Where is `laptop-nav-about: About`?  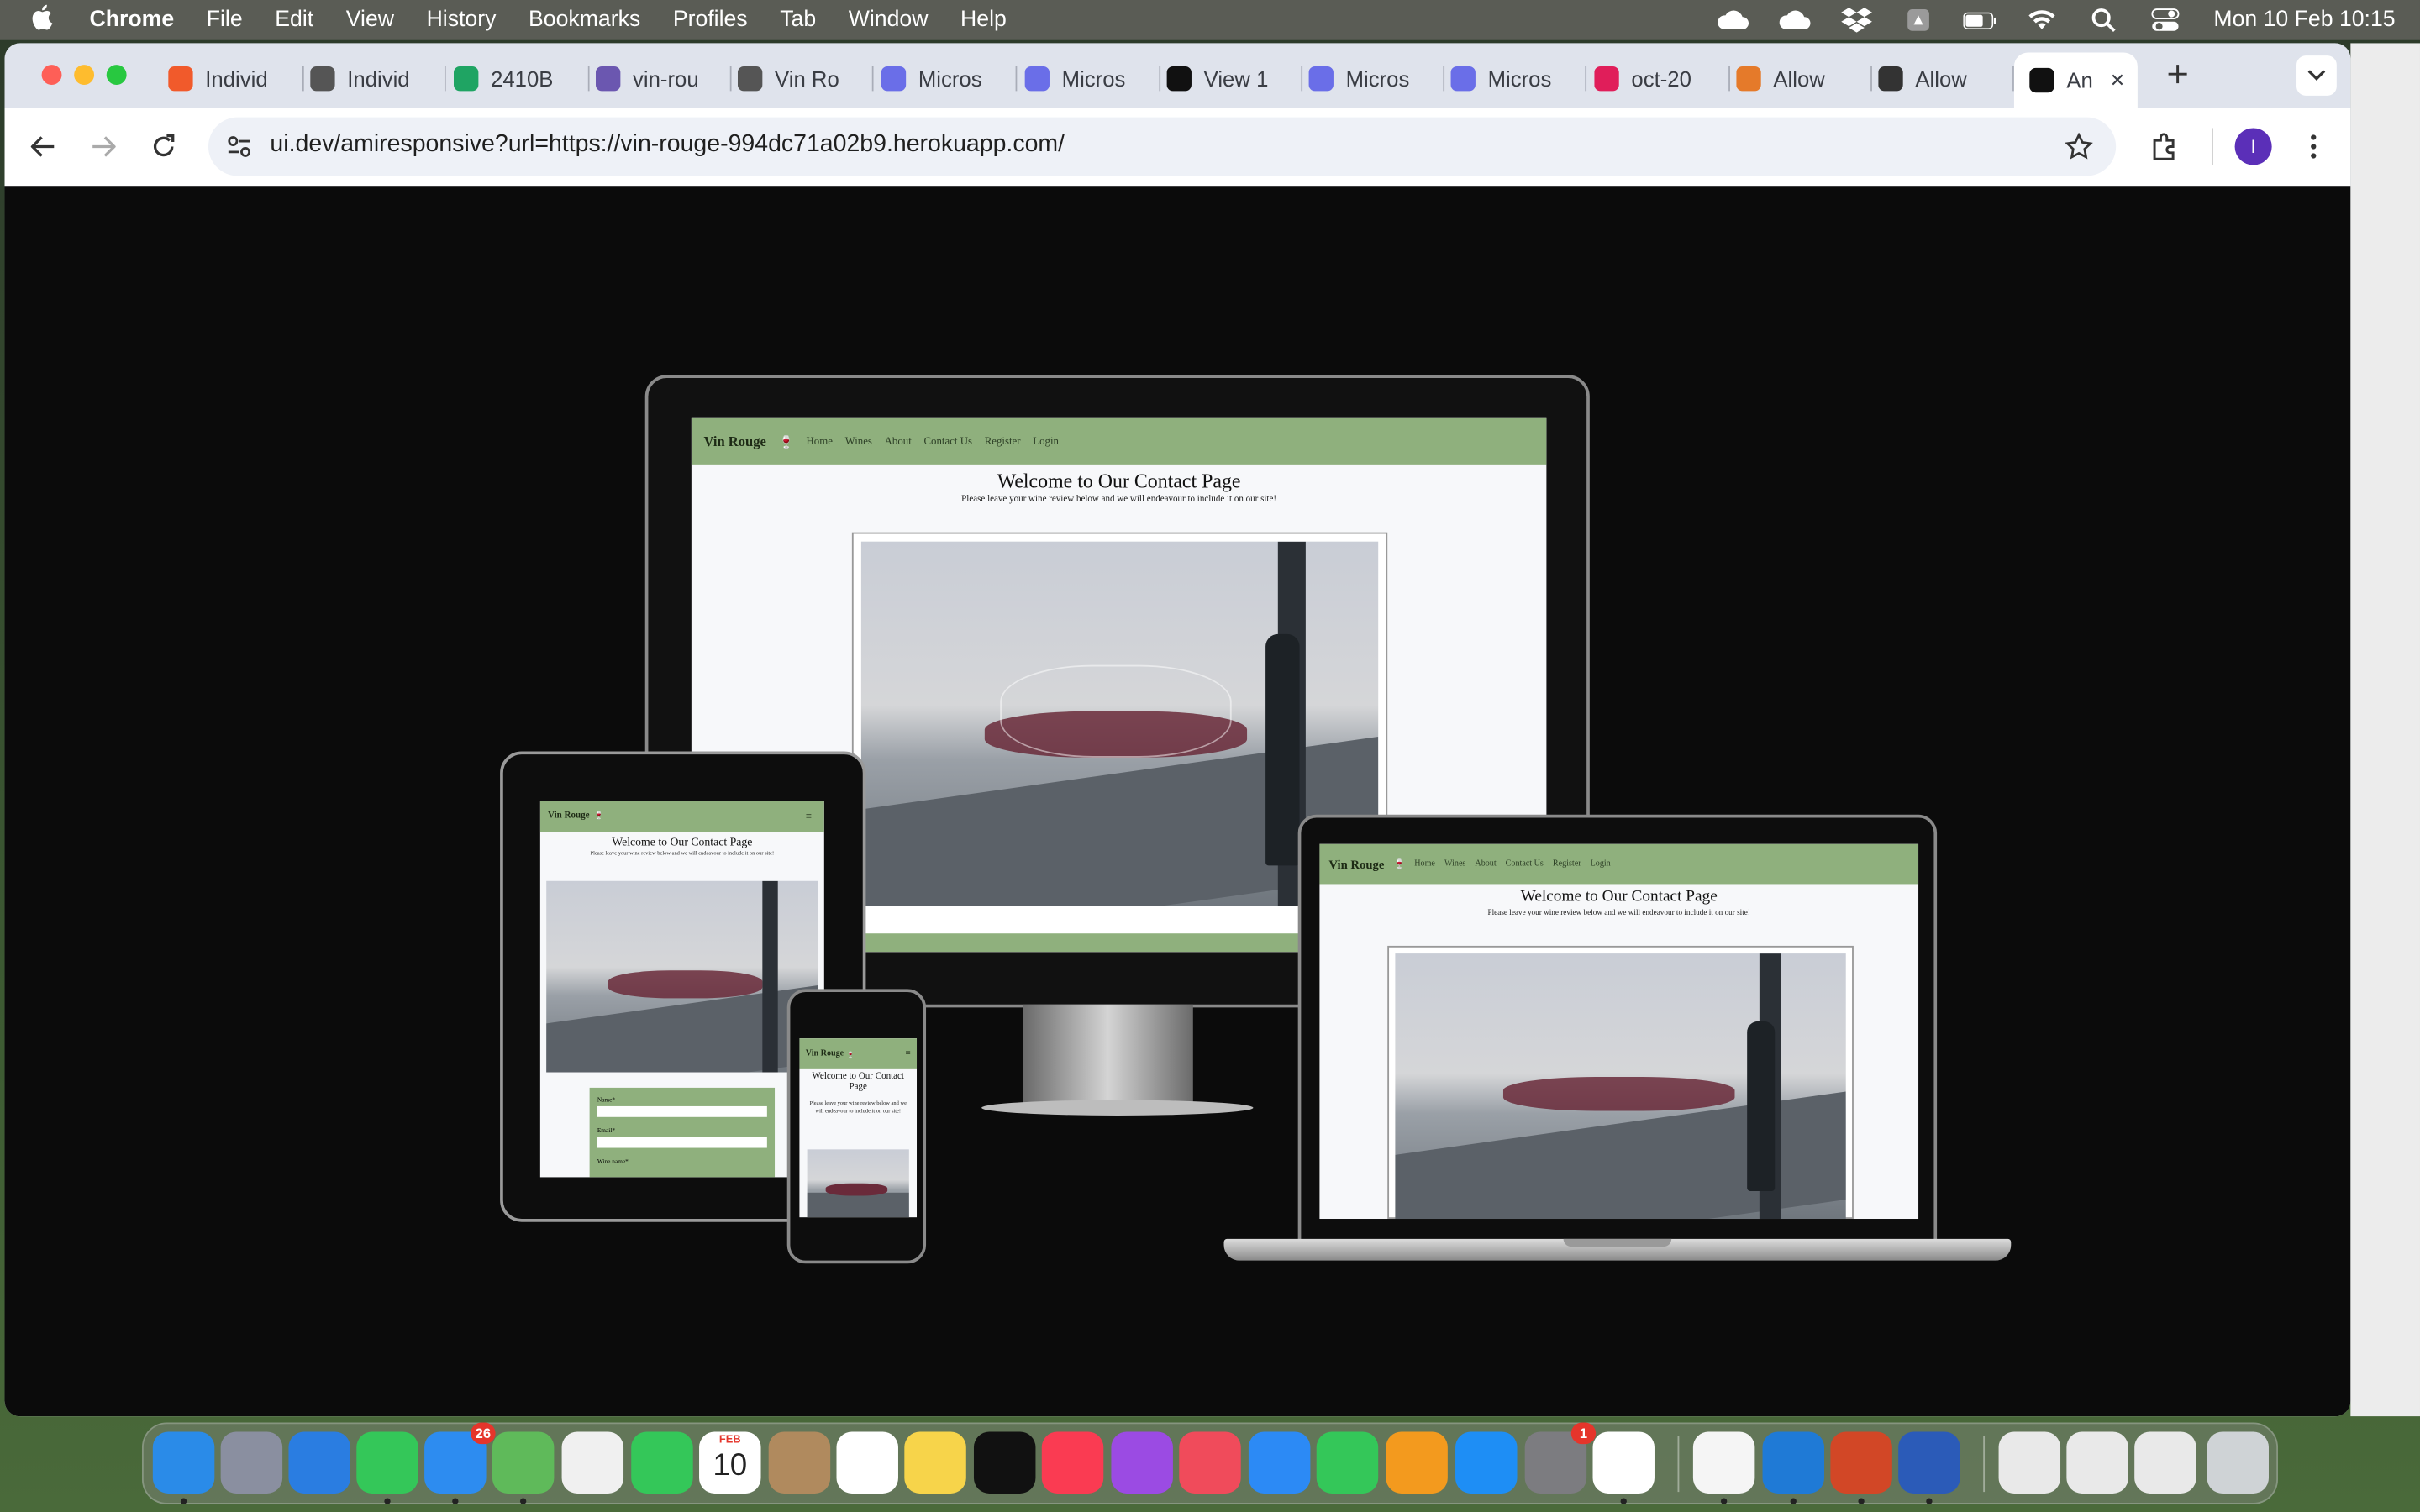
laptop-nav-about: About is located at coordinates (1485, 864).